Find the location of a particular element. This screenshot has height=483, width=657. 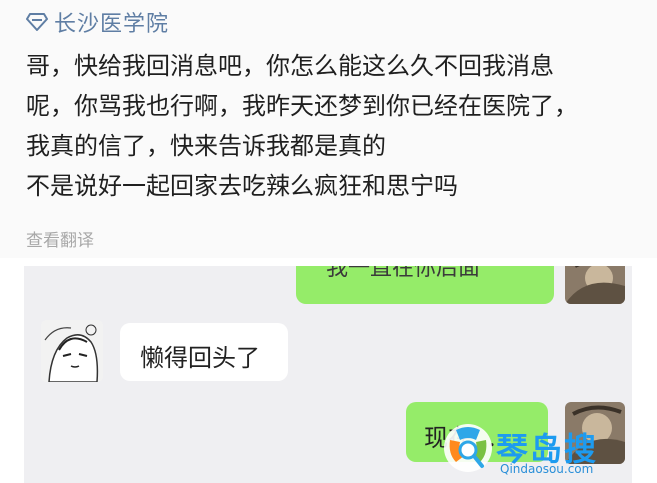

chat-bubble-incoming: 懒得回头了 is located at coordinates (204, 352).